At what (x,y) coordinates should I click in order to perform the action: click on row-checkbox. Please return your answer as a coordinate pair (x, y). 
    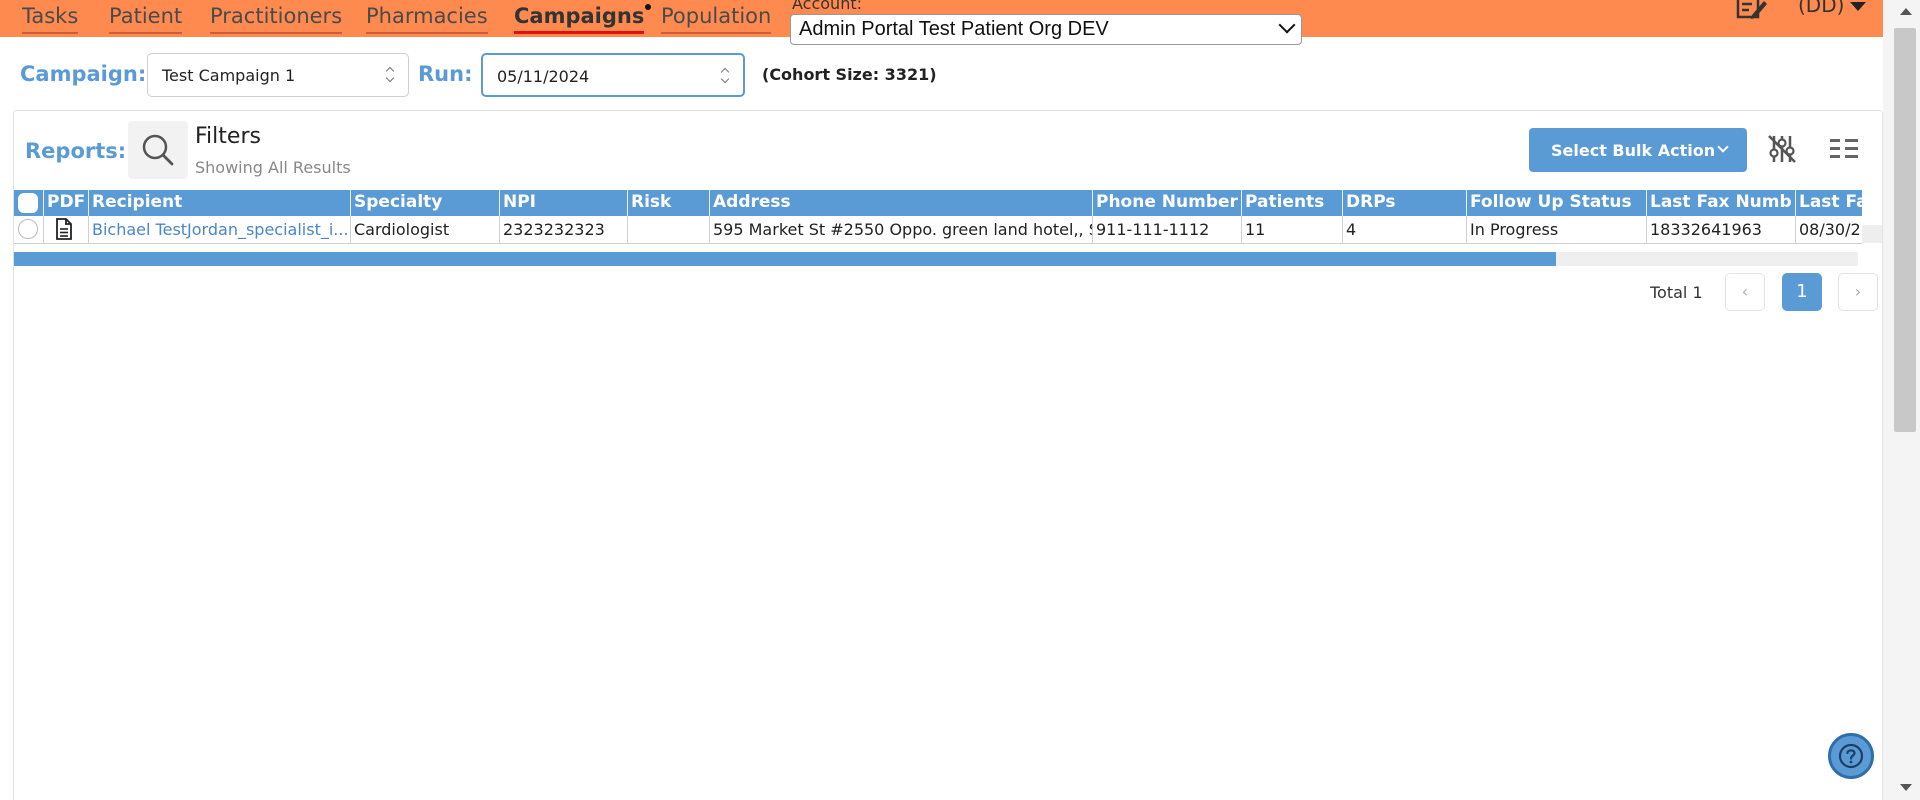
    Looking at the image, I should click on (28, 229).